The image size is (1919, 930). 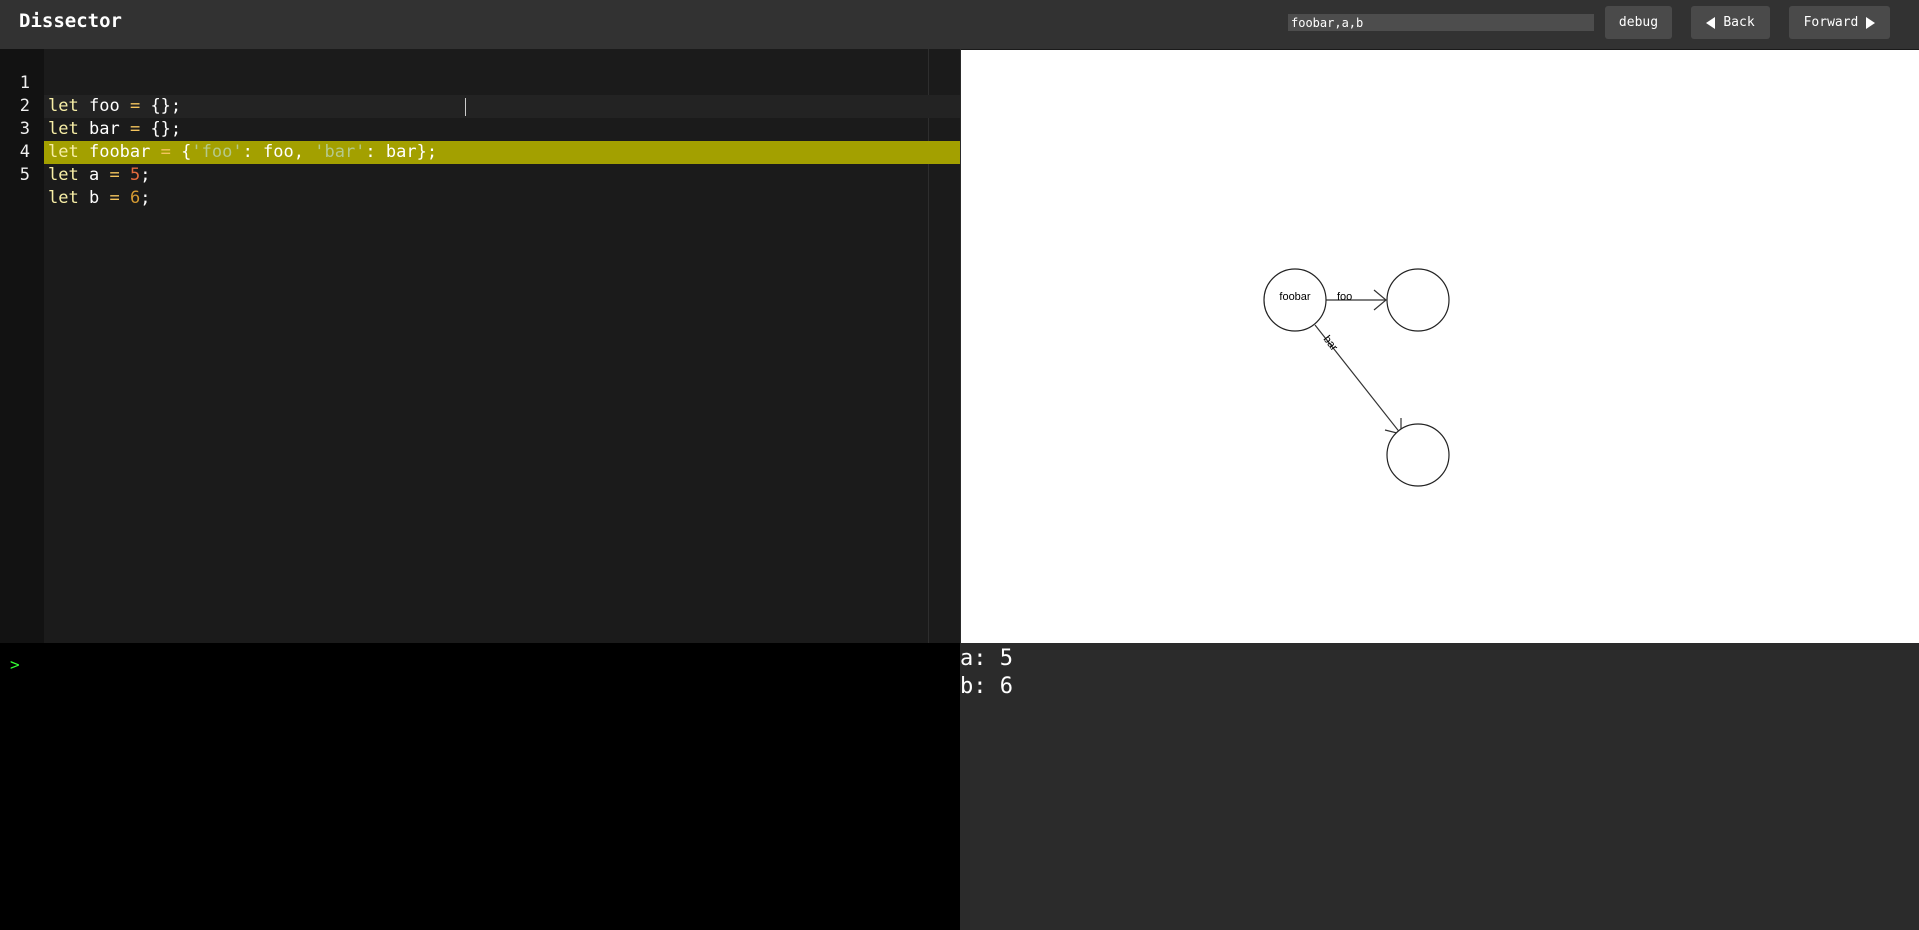 I want to click on forward-button: Forward, so click(x=1839, y=22).